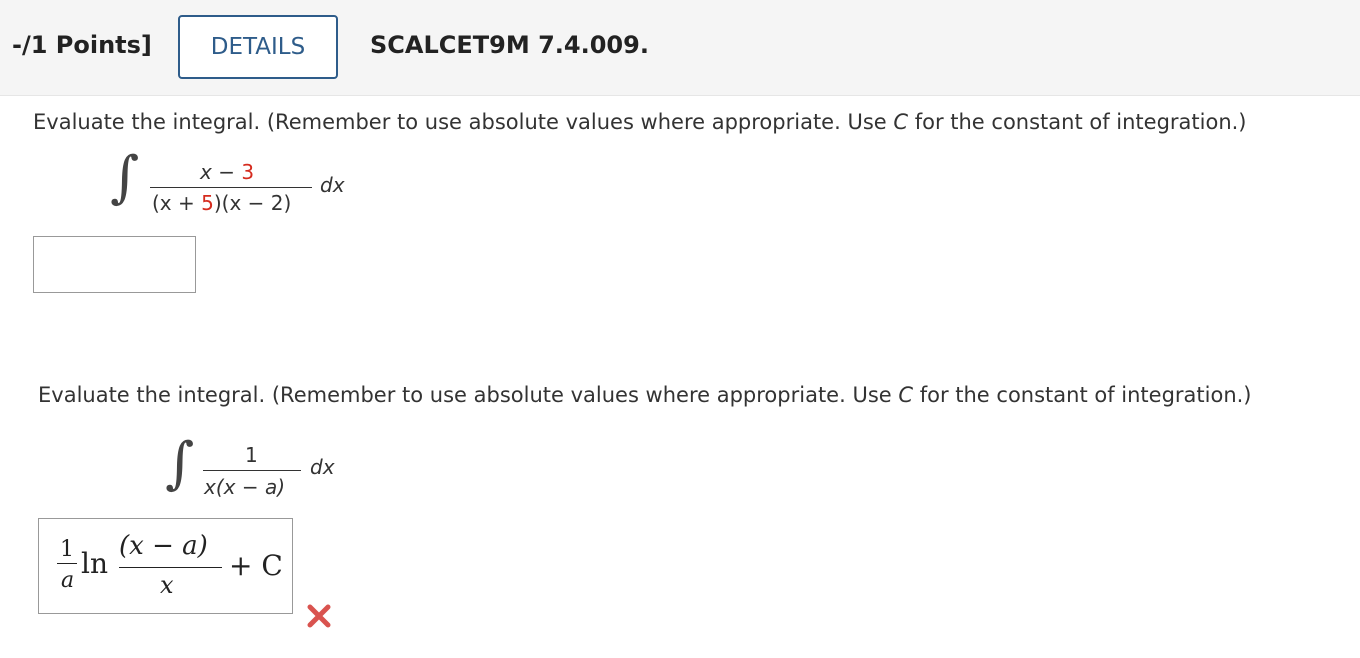 Image resolution: width=1360 pixels, height=658 pixels. I want to click on q1-num-left: x −, so click(221, 172).